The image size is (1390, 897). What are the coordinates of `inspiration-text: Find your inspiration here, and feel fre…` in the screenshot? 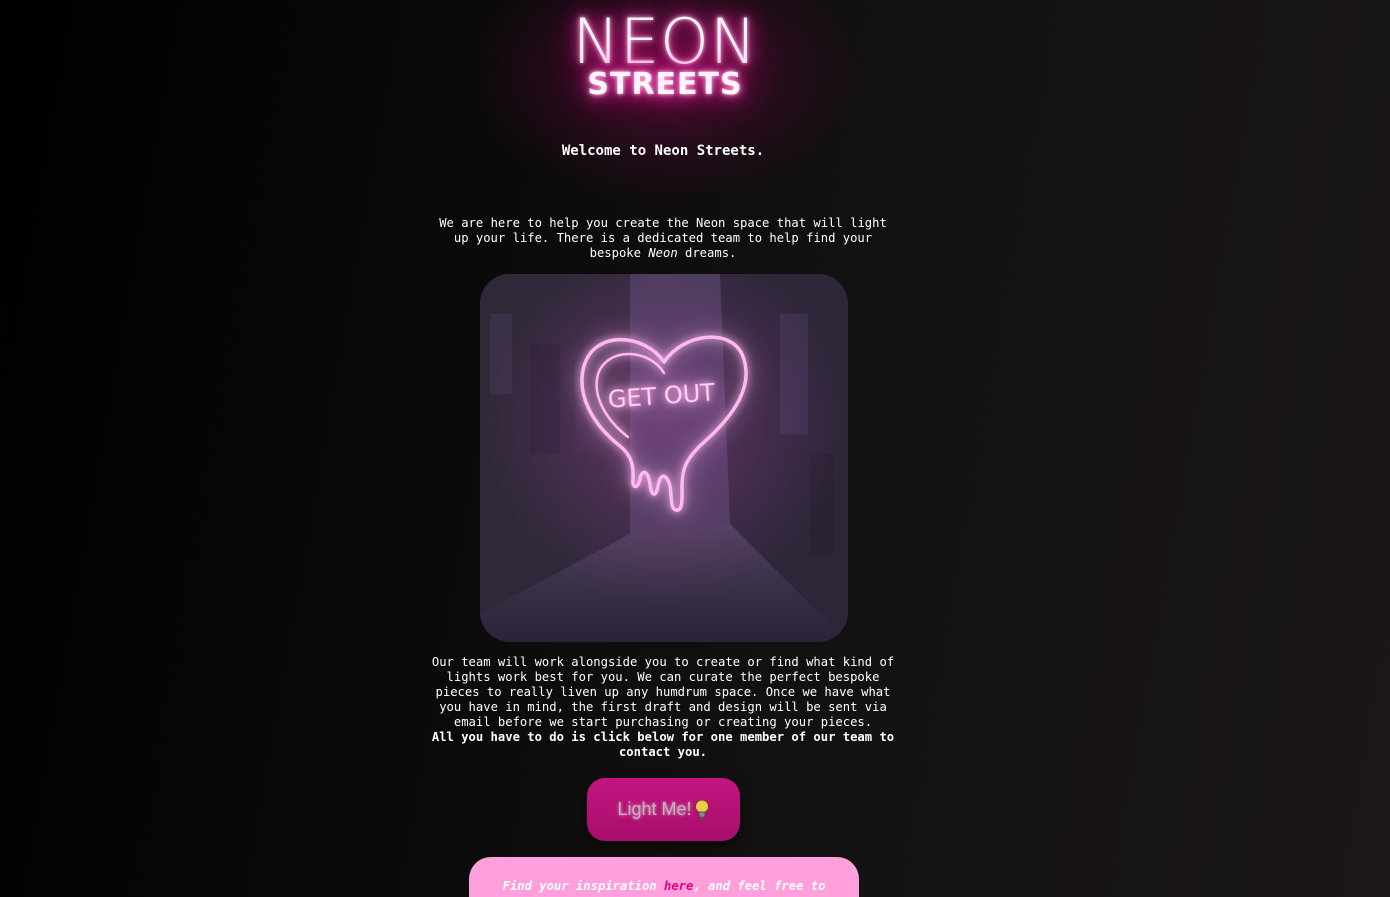 It's located at (664, 886).